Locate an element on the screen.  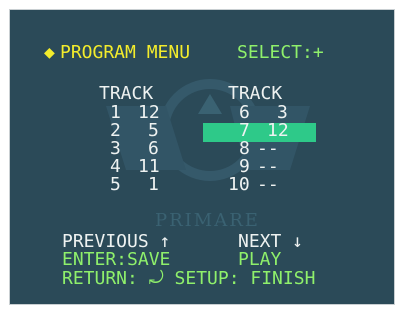
left-column-header: TRACK is located at coordinates (126, 93).